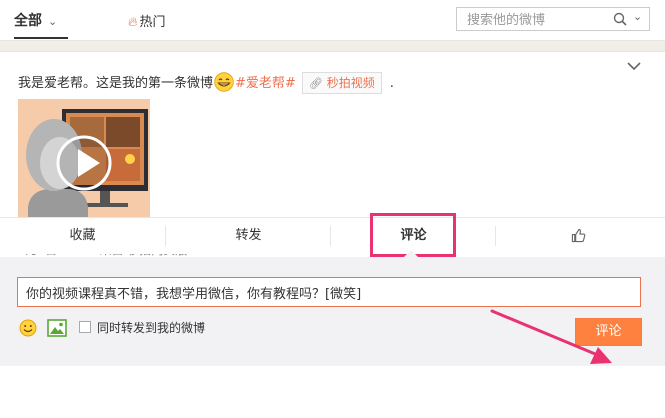 This screenshot has width=665, height=418. Describe the element at coordinates (84, 165) in the screenshot. I see `video-thumbnail: 使用手机发送照片、文件、链接，网站自动匹配` at that location.